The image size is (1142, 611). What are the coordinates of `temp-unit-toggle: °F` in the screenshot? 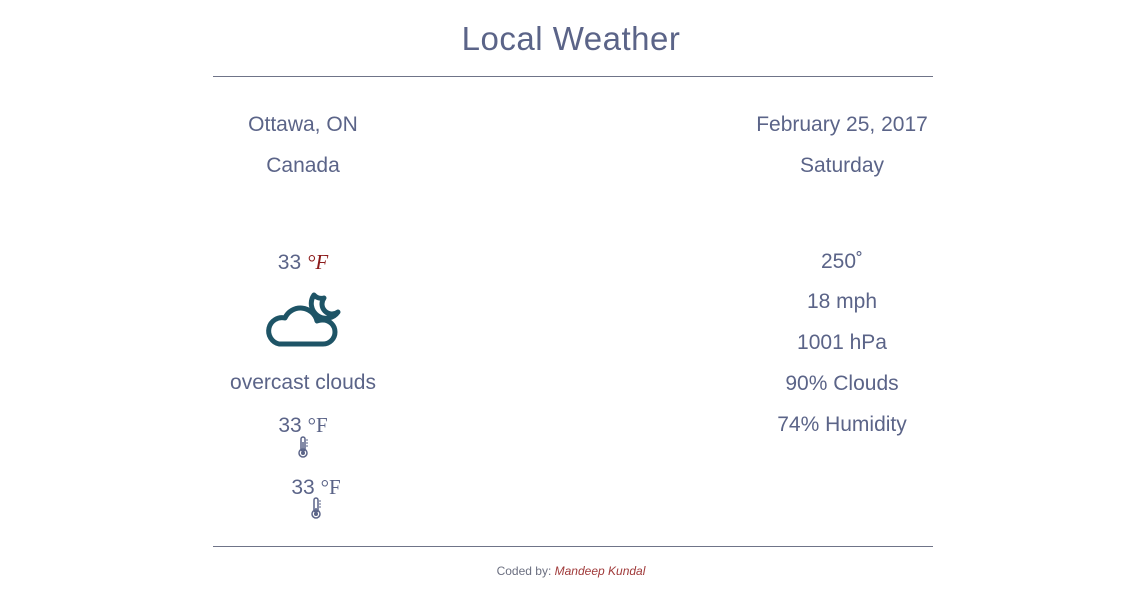 It's located at (317, 262).